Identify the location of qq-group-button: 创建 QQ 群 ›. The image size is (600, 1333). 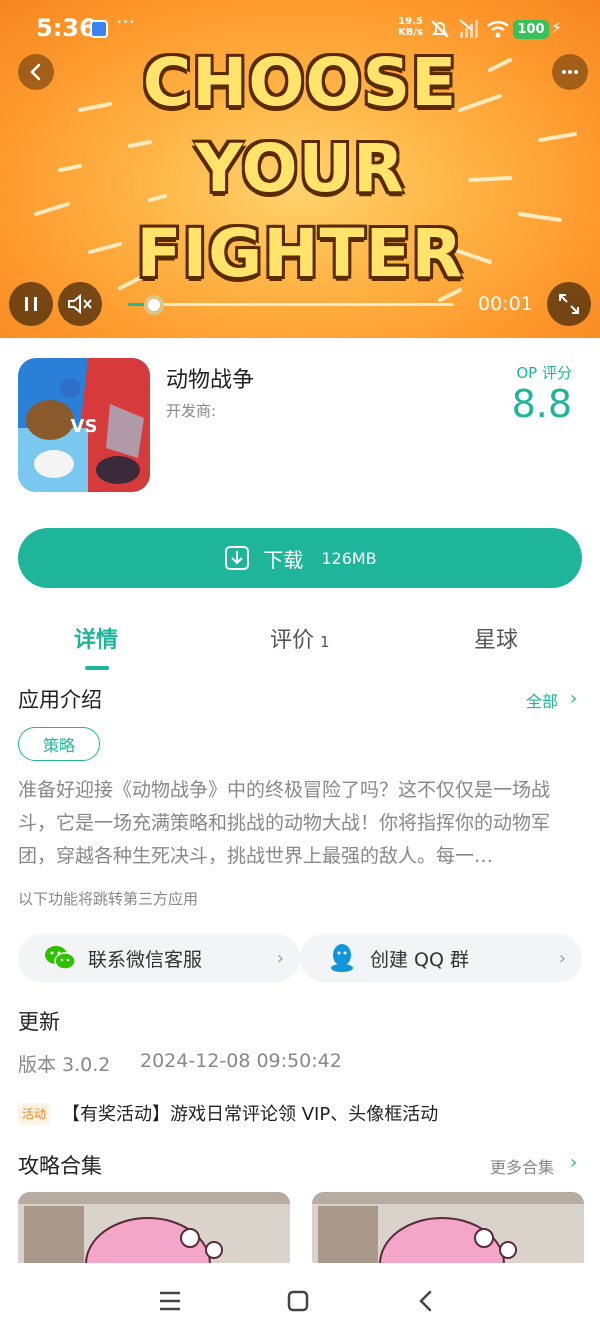
(441, 958).